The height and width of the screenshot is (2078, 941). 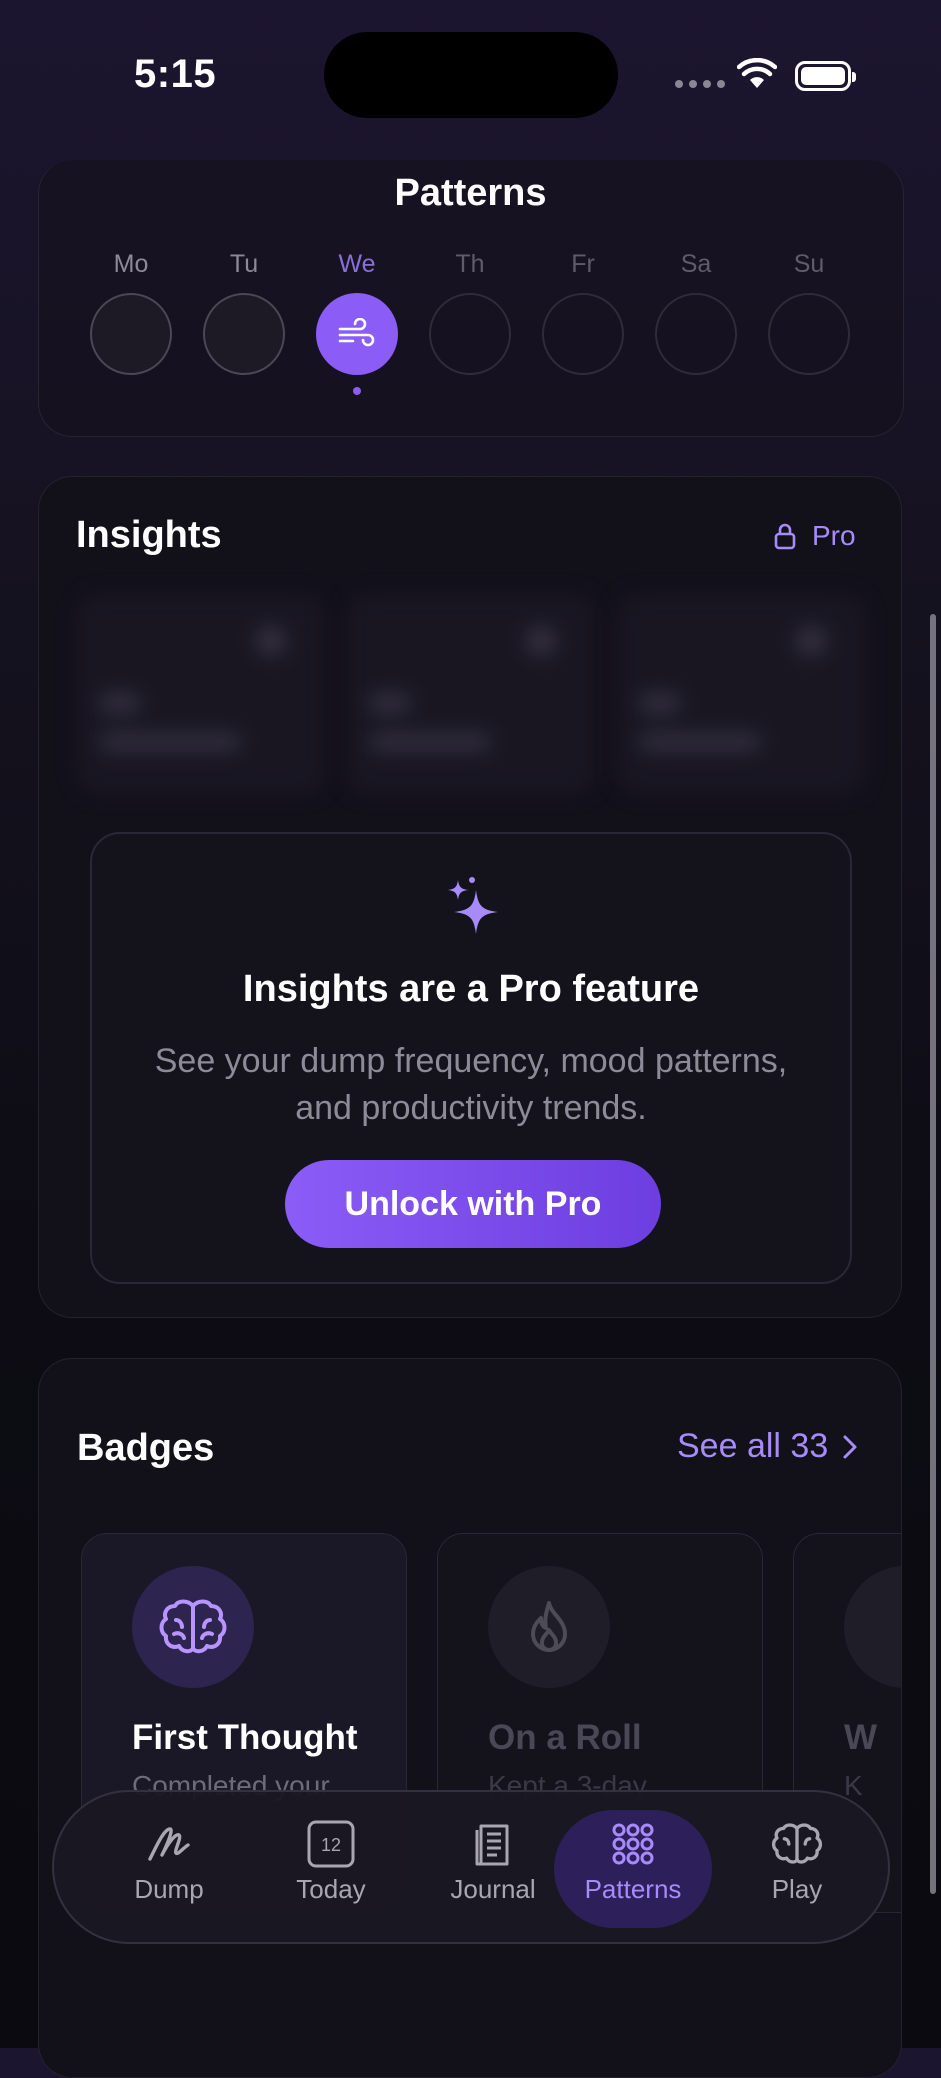 What do you see at coordinates (633, 1844) in the screenshot?
I see `grid-dots-icon` at bounding box center [633, 1844].